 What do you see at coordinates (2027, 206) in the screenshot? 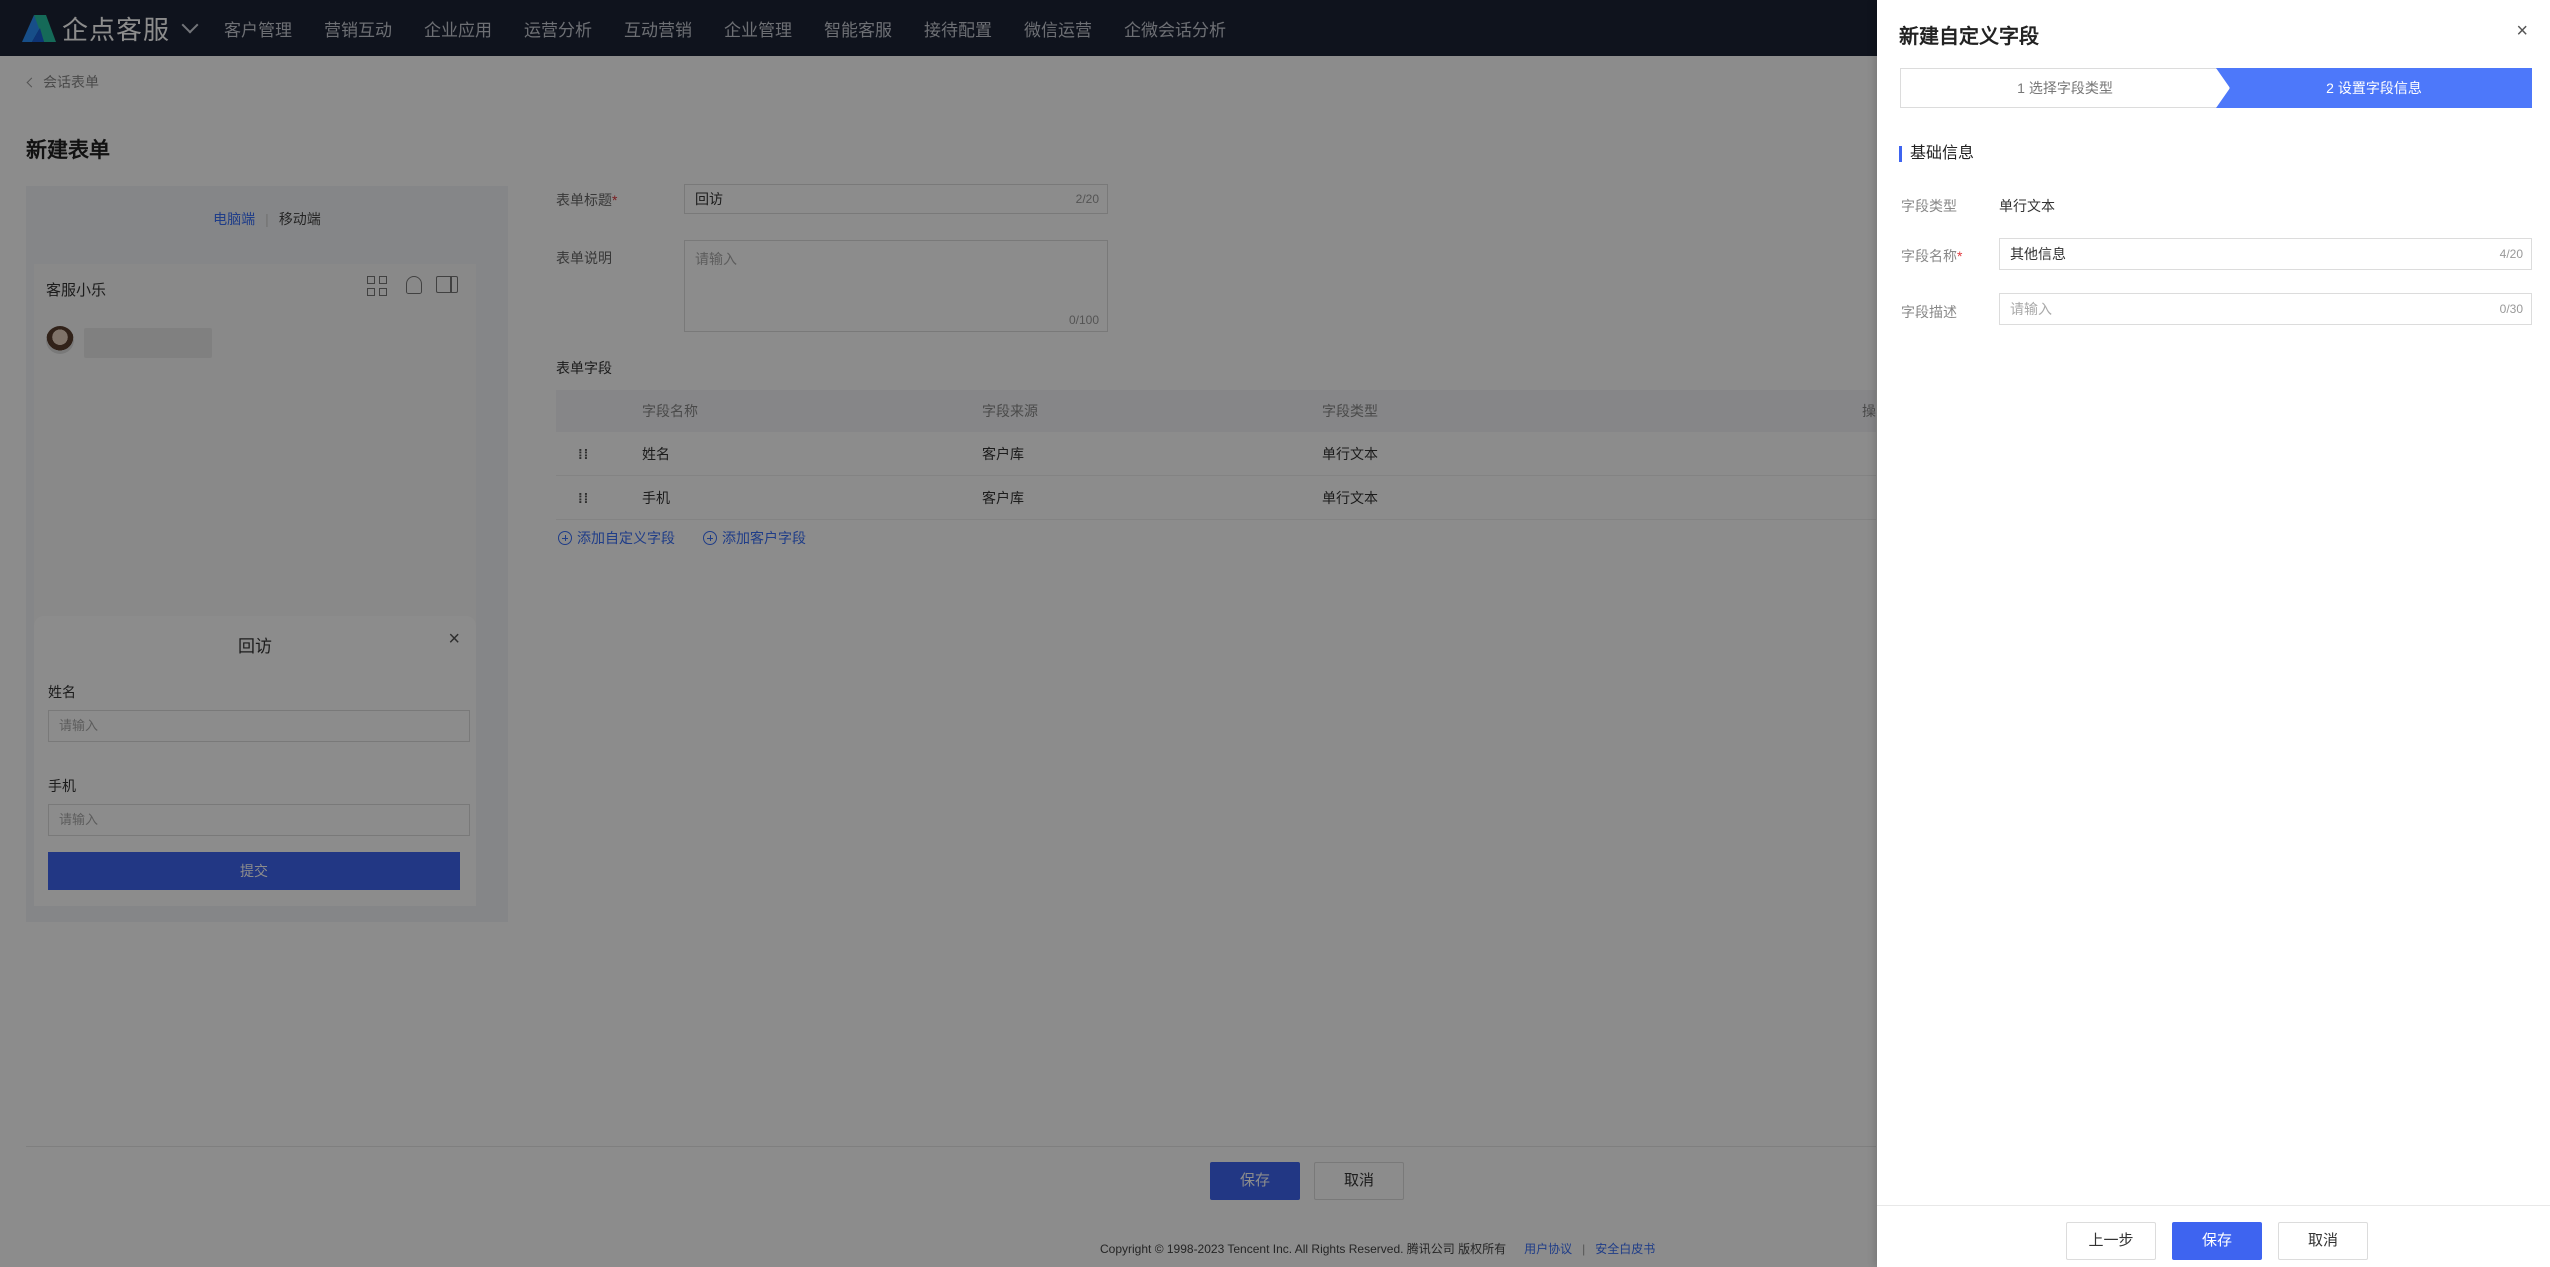
I see `field-type-value: 单行文本` at bounding box center [2027, 206].